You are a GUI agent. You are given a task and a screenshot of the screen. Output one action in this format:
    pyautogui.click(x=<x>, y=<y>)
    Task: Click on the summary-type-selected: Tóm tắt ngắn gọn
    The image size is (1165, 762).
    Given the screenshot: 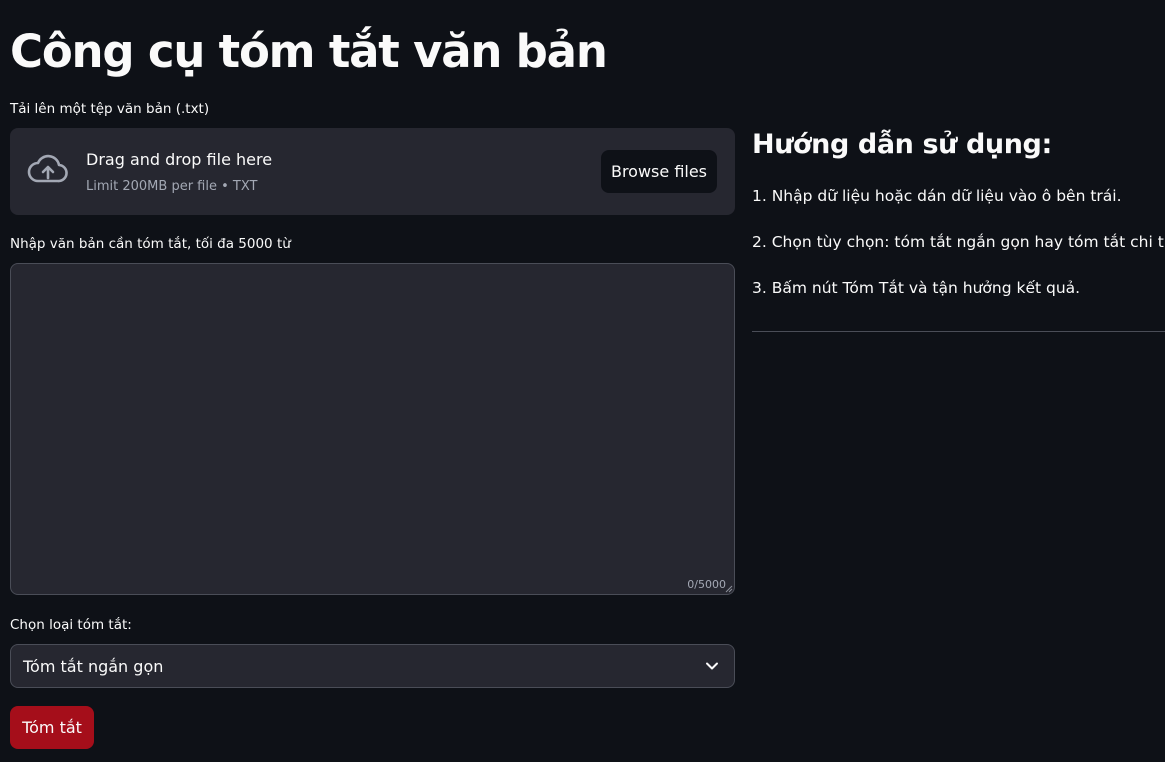 What is the action you would take?
    pyautogui.click(x=93, y=666)
    